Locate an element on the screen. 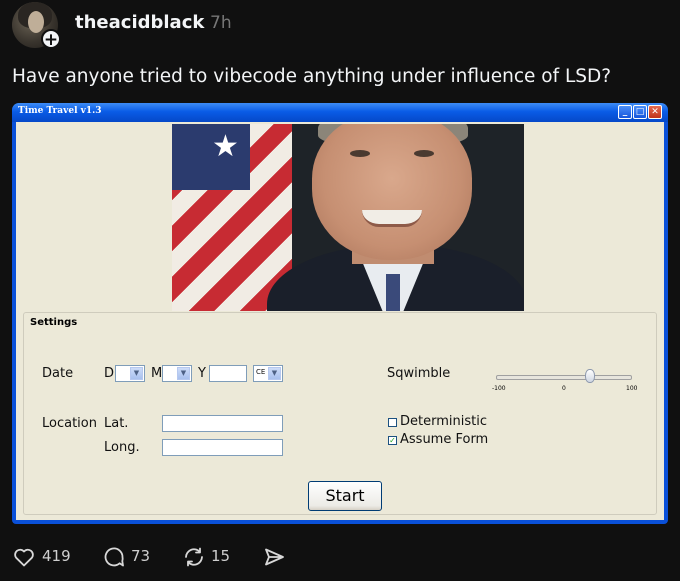 This screenshot has width=680, height=581. date-label: Date is located at coordinates (58, 373).